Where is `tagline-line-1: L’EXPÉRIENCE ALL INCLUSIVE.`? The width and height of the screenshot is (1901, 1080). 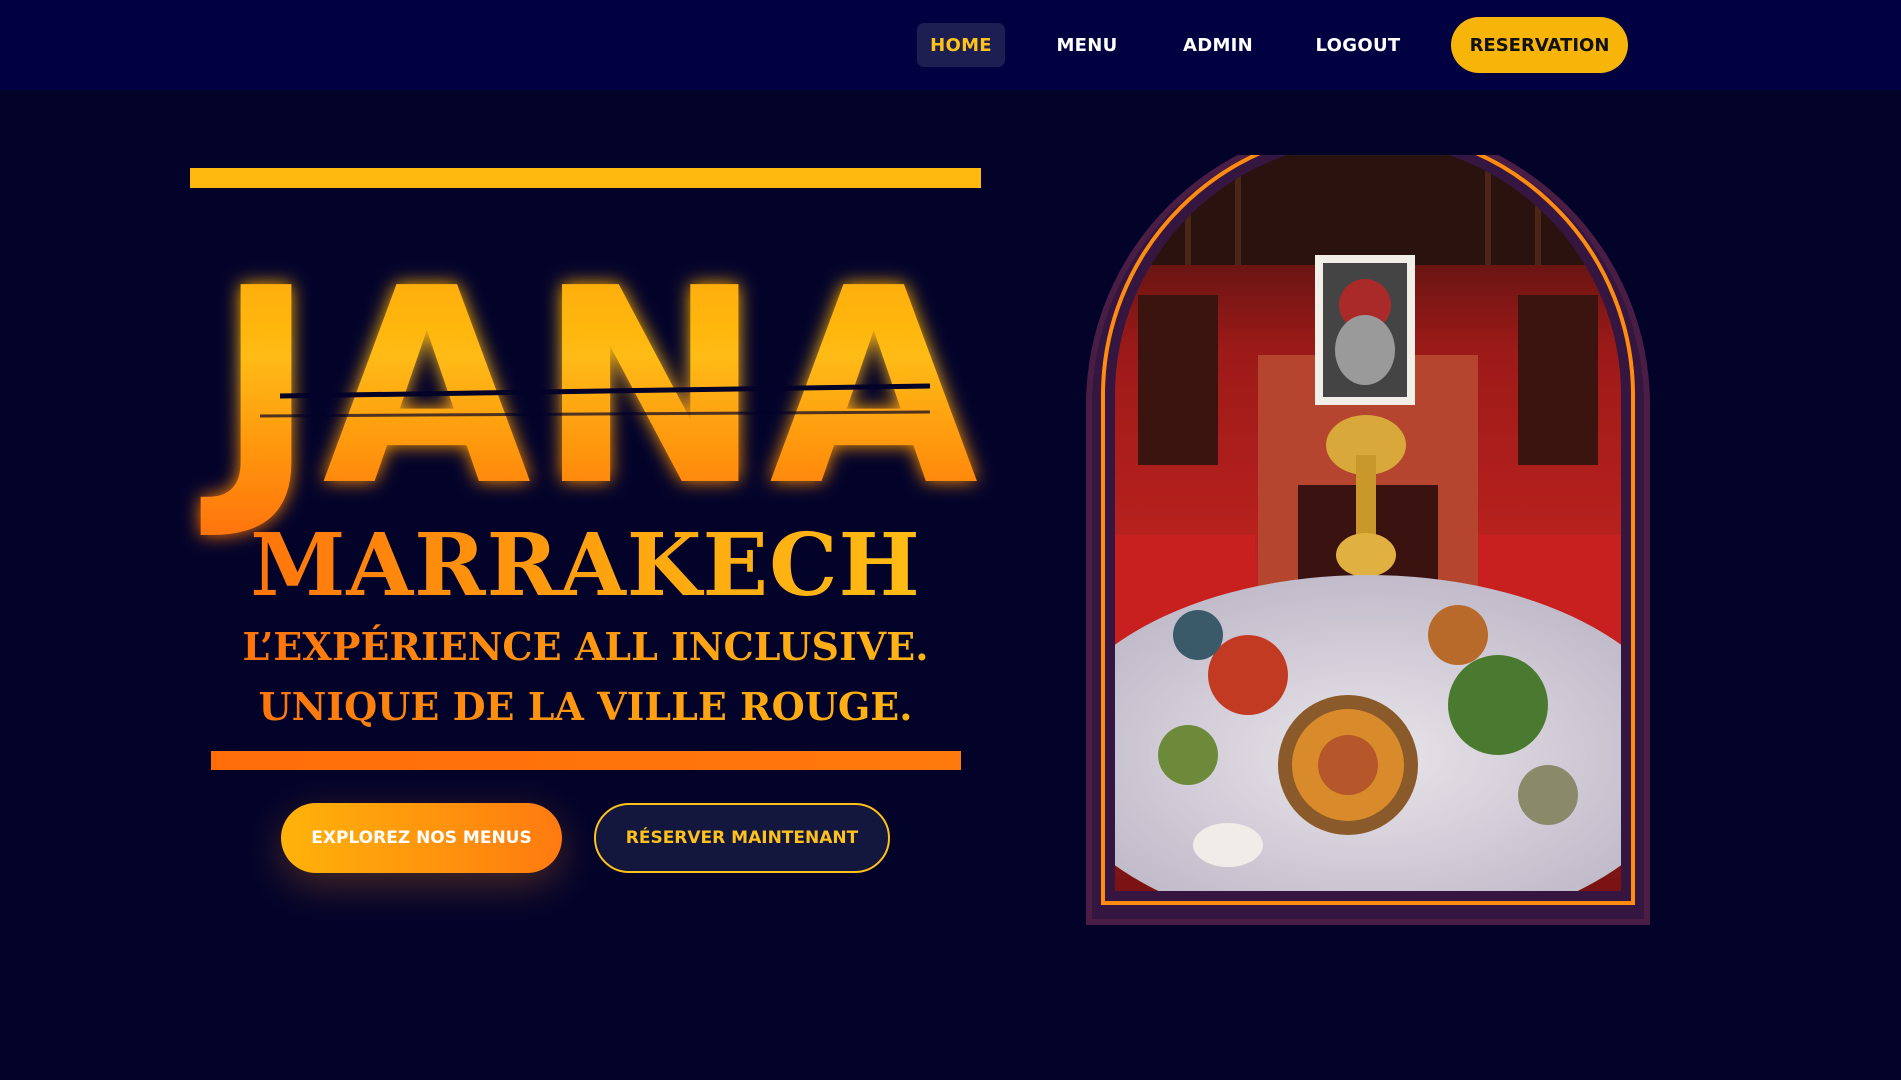 tagline-line-1: L’EXPÉRIENCE ALL INCLUSIVE. is located at coordinates (585, 647).